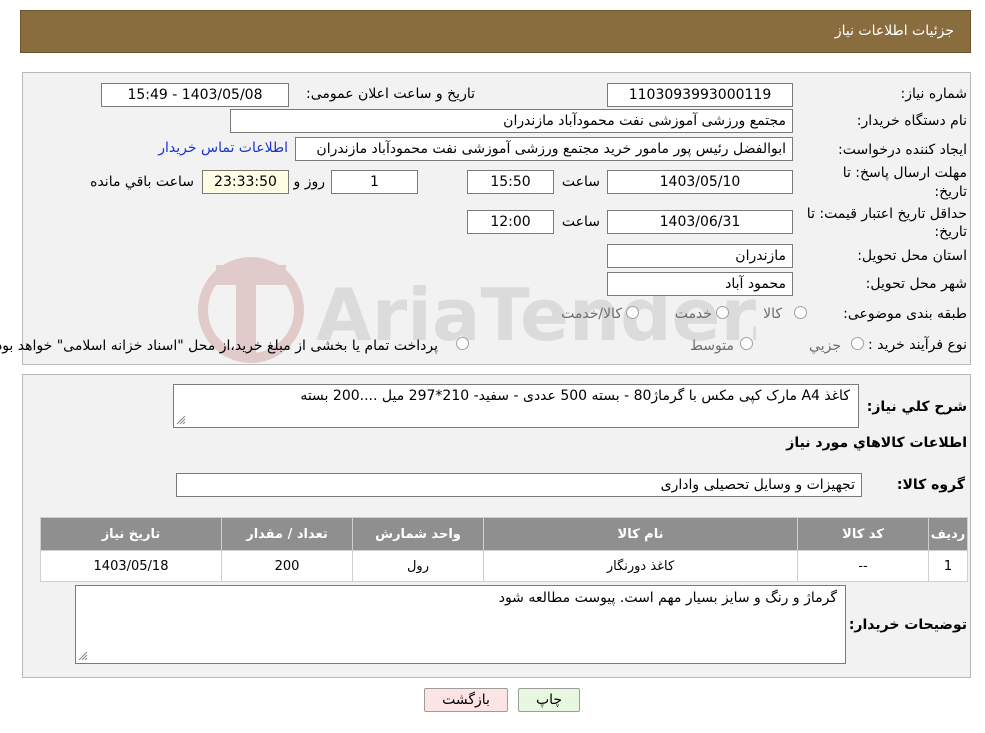 This screenshot has height=733, width=985. Describe the element at coordinates (712, 346) in the screenshot. I see `process-medium-label: متوسط` at that location.